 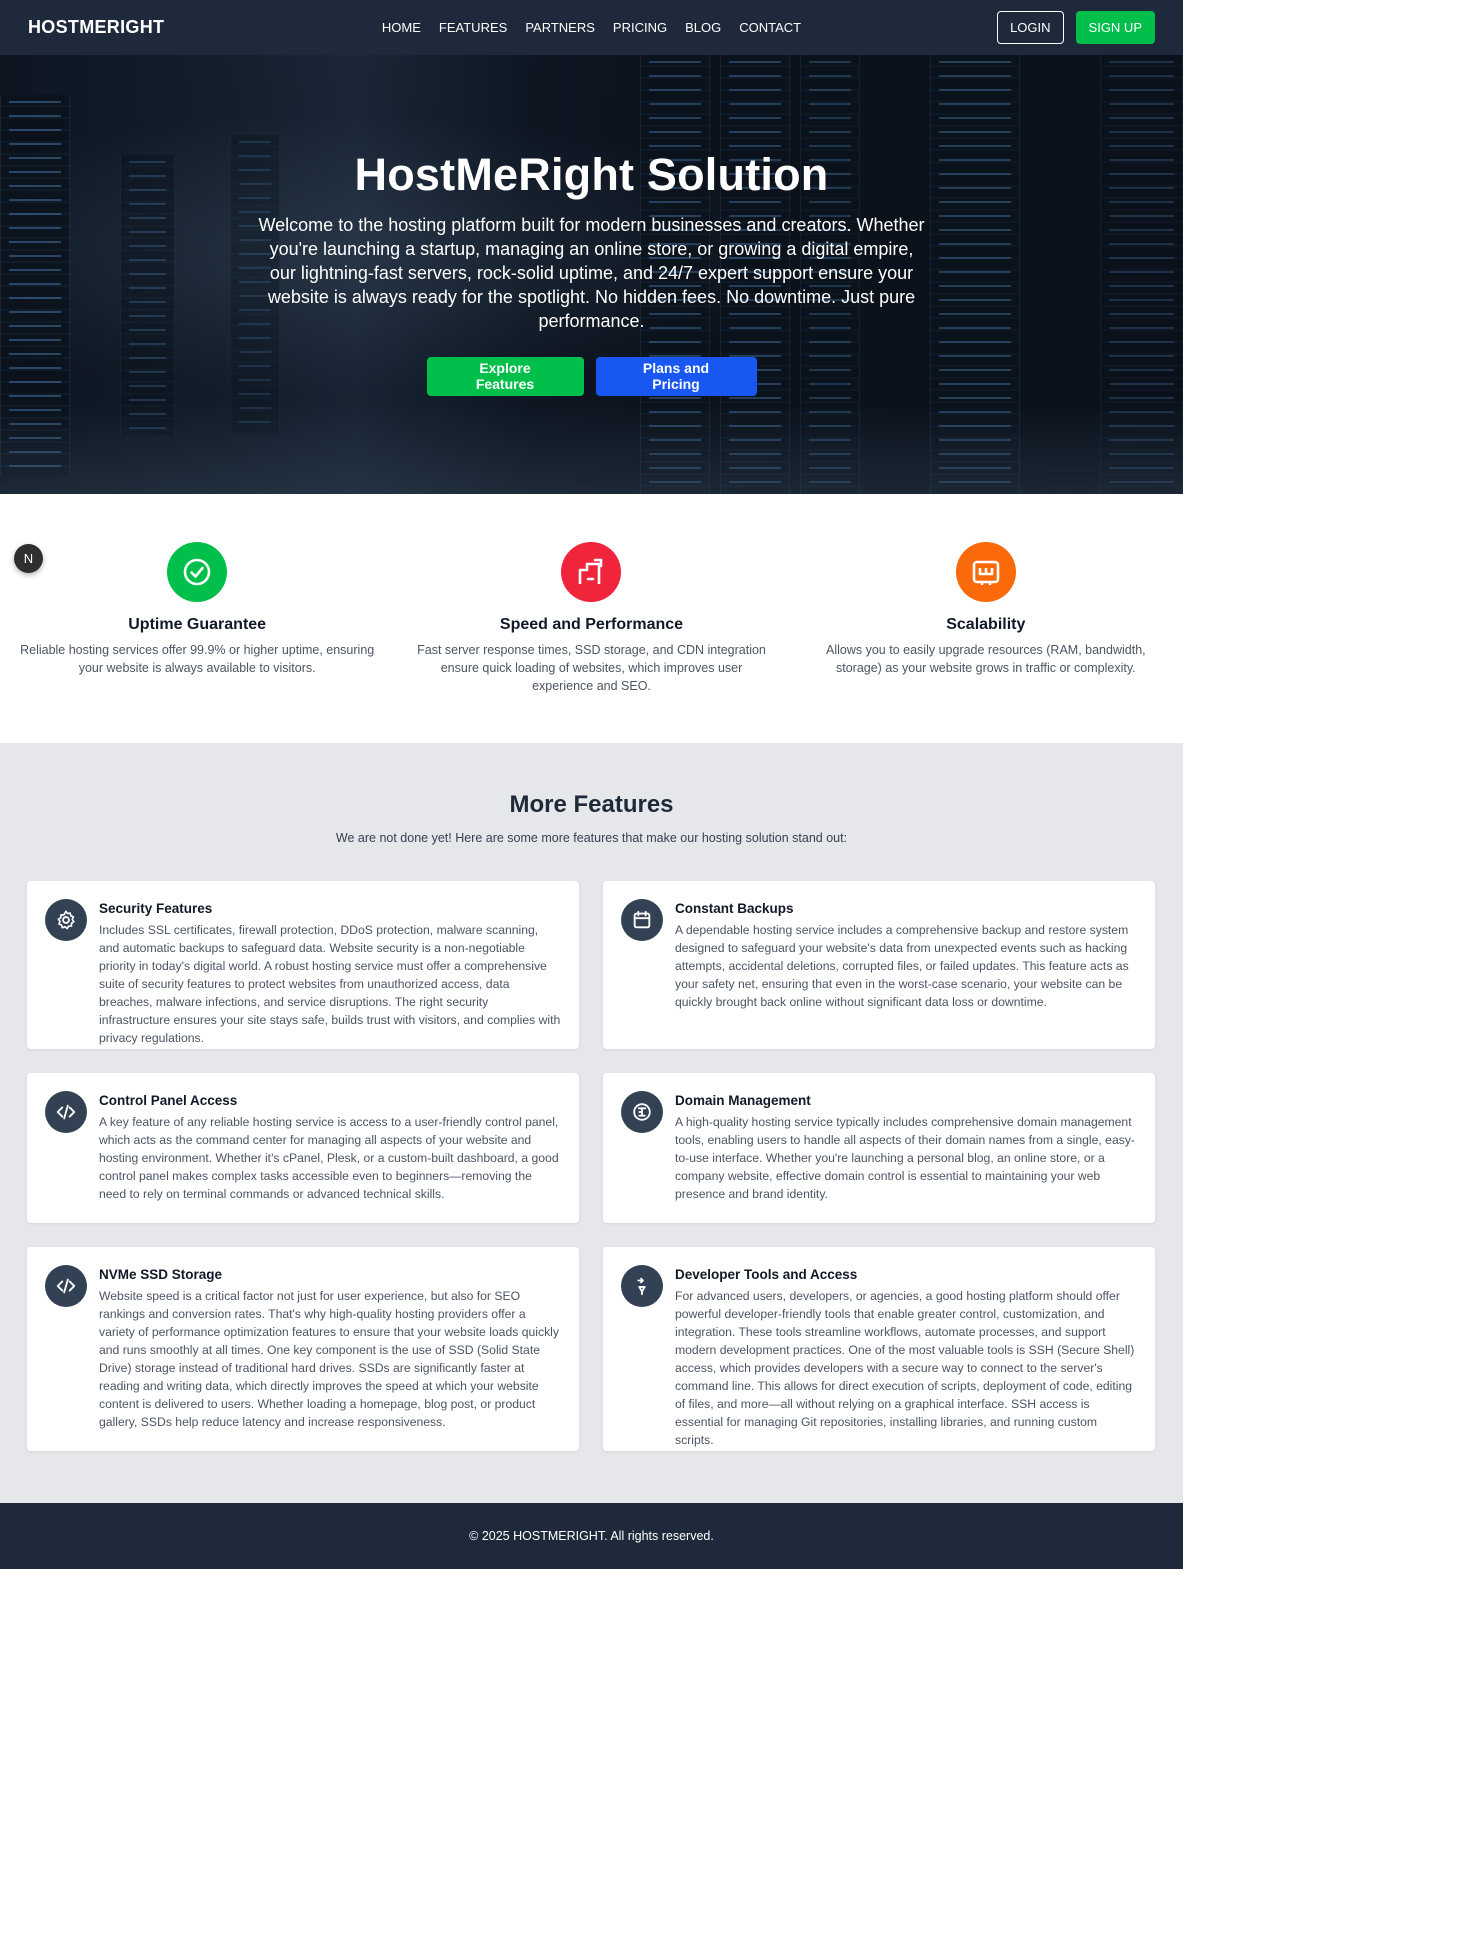 I want to click on brand-logo: HOSTMERIGHT, so click(x=96, y=27).